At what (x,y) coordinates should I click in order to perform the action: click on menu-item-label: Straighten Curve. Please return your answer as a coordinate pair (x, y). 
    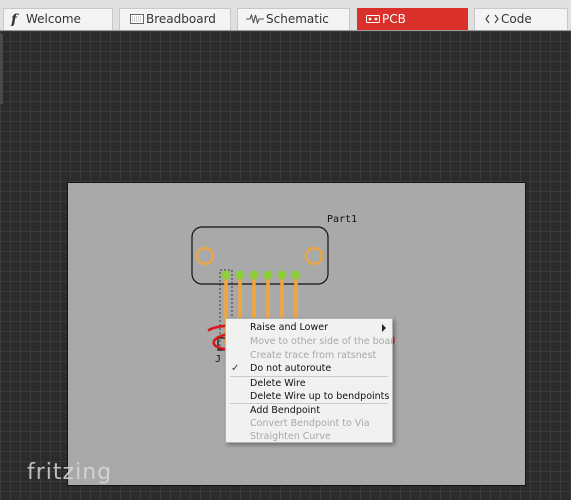
    Looking at the image, I should click on (290, 436).